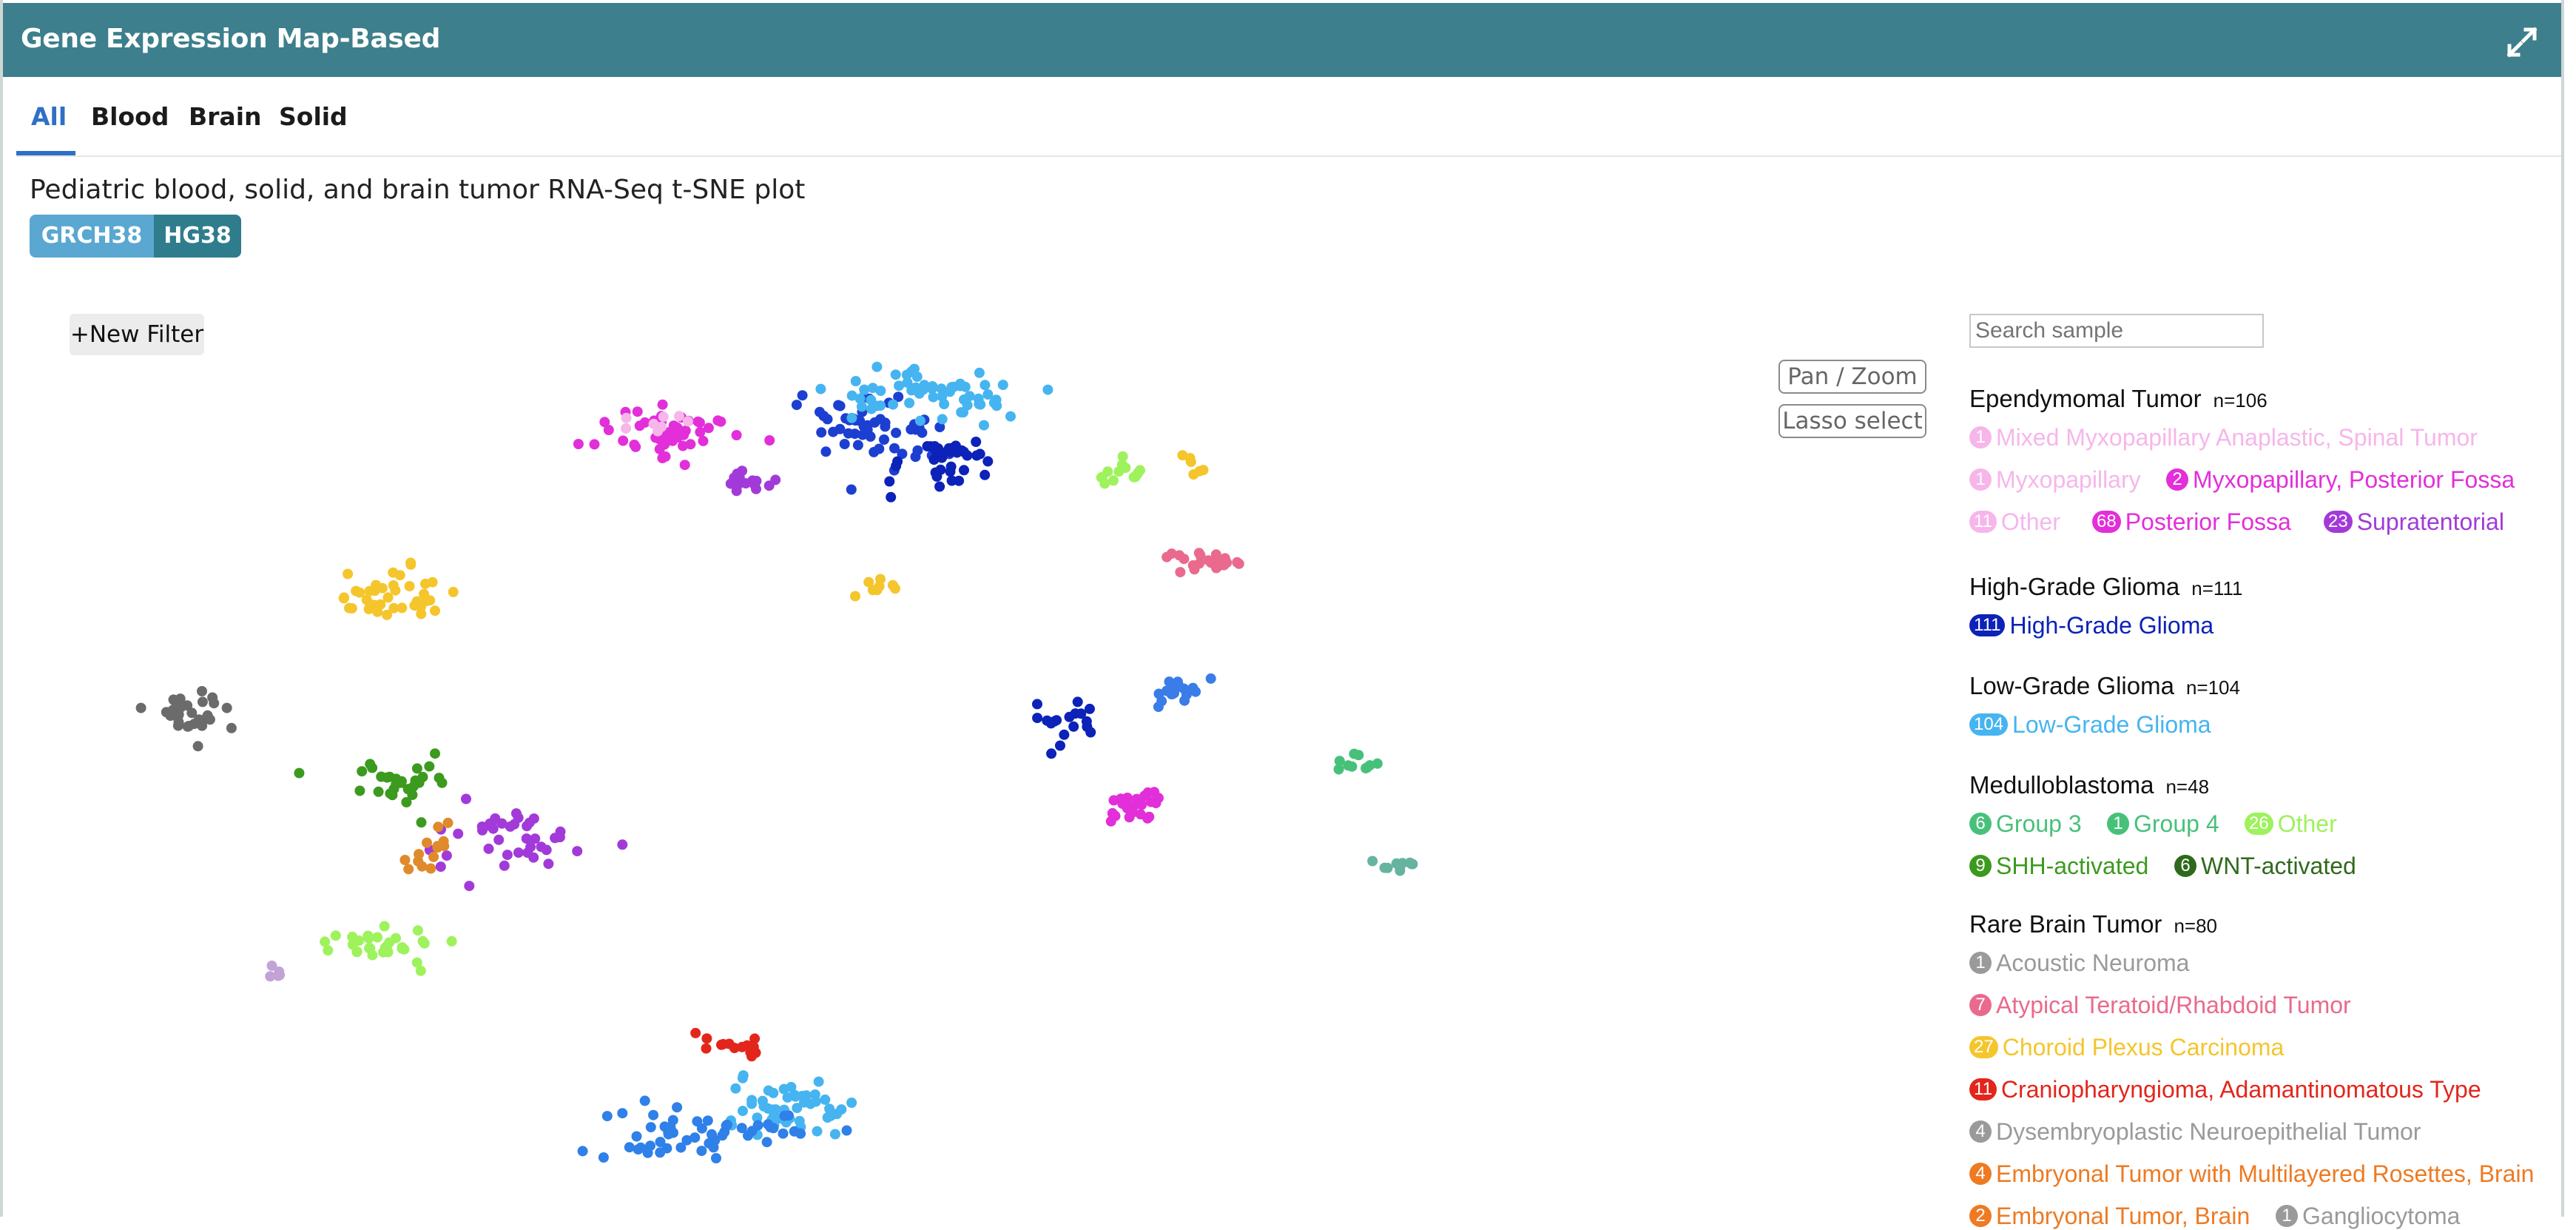  I want to click on legend-item: 23 Supratentorial, so click(2414, 522).